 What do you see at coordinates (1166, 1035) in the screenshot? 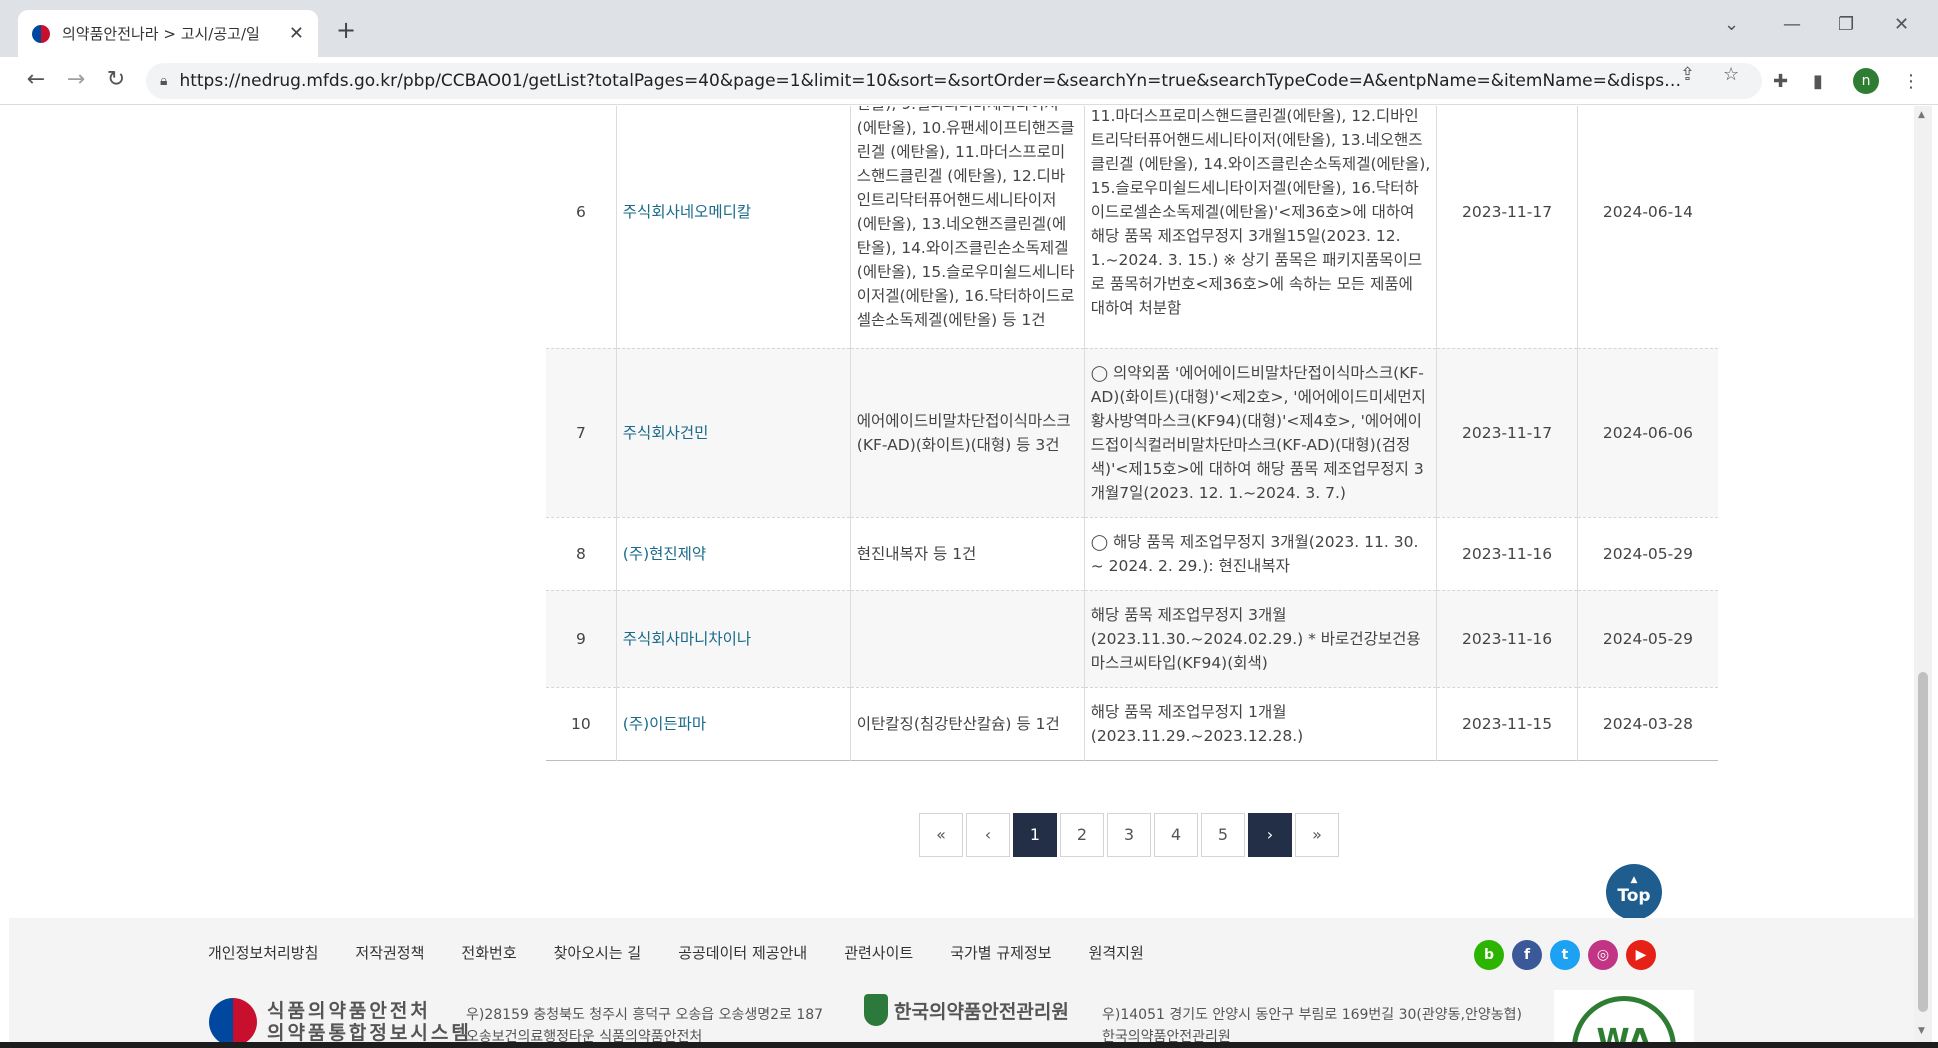
I see `kpa-address-line2: 한국의약품안전관리원` at bounding box center [1166, 1035].